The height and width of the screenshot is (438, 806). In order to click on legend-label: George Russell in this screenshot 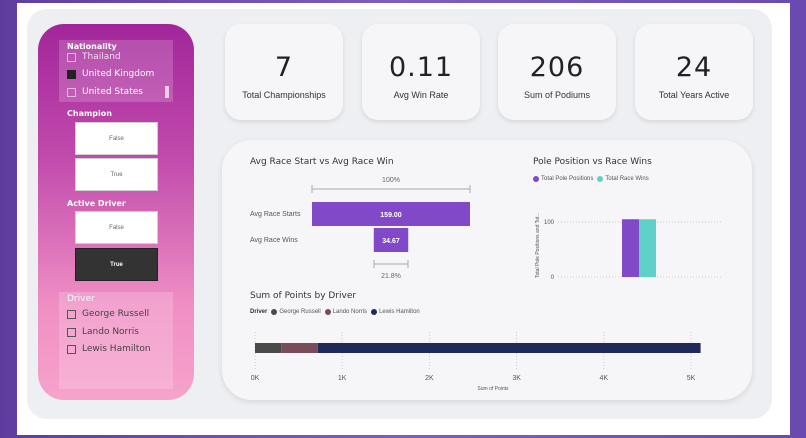, I will do `click(300, 312)`.